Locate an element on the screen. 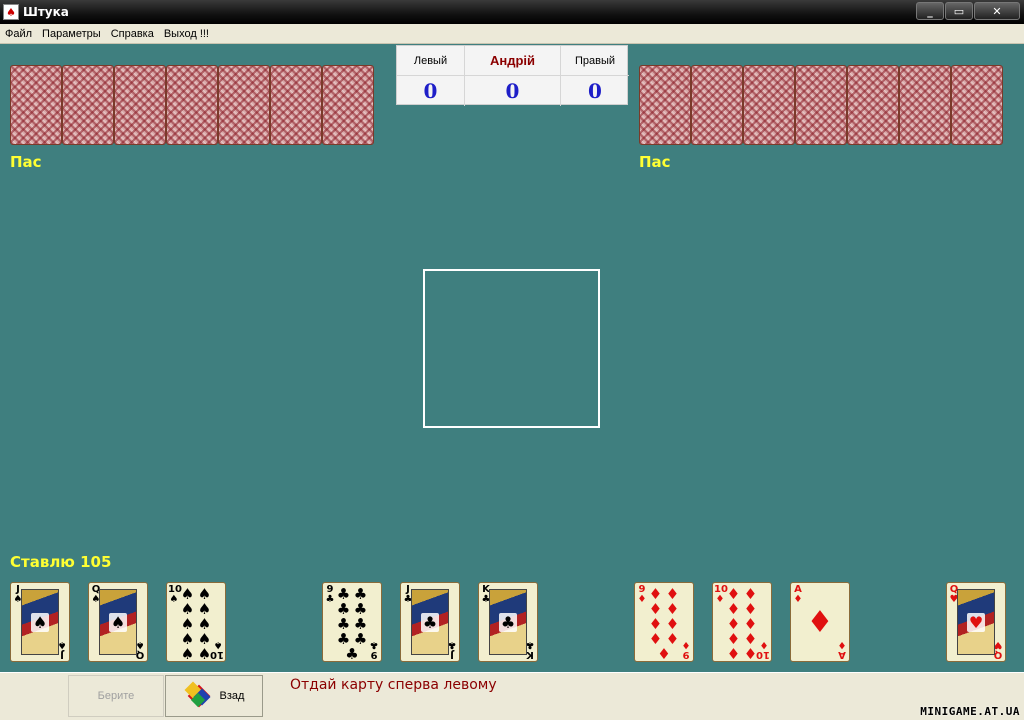 This screenshot has height=720, width=1024. card-corner-index: 10 ♠ is located at coordinates (217, 649).